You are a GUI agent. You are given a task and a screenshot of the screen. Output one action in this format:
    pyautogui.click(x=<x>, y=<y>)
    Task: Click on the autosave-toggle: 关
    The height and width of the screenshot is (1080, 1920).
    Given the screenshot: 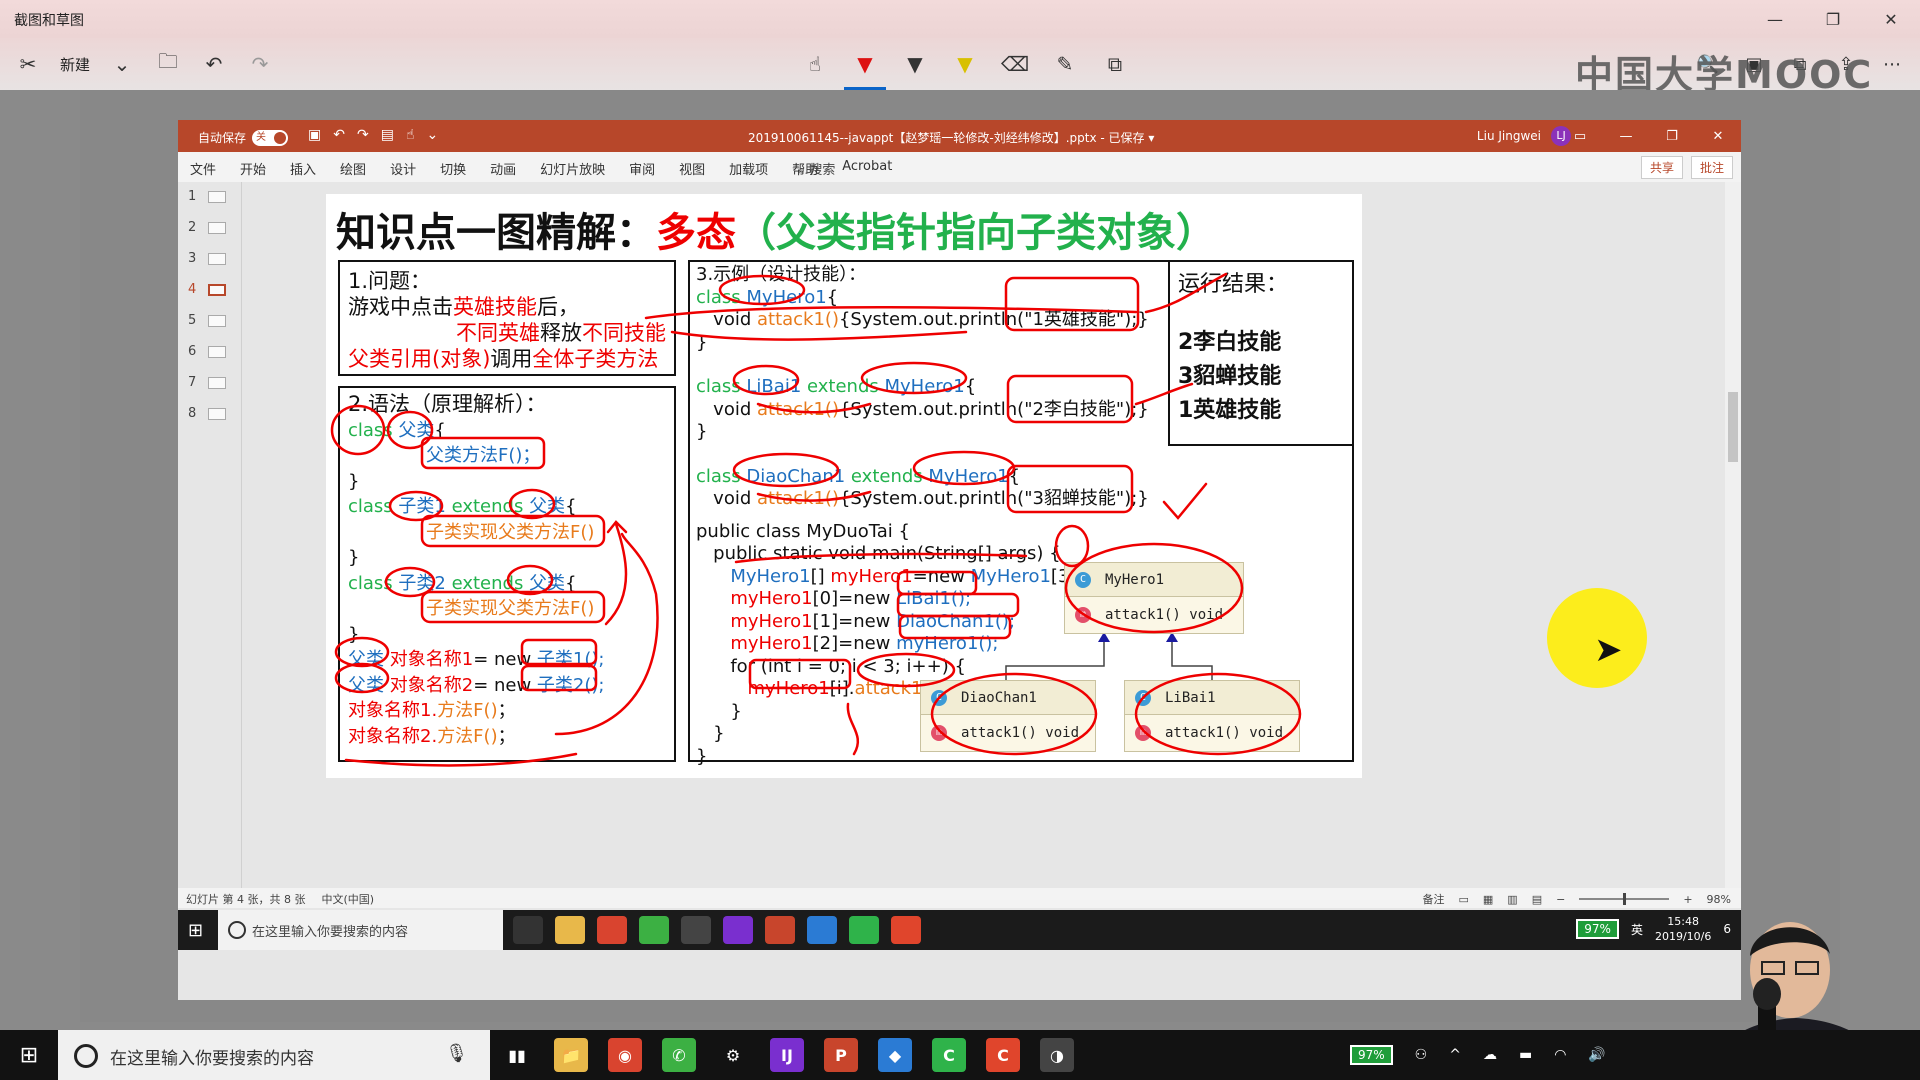 What is the action you would take?
    pyautogui.click(x=270, y=137)
    